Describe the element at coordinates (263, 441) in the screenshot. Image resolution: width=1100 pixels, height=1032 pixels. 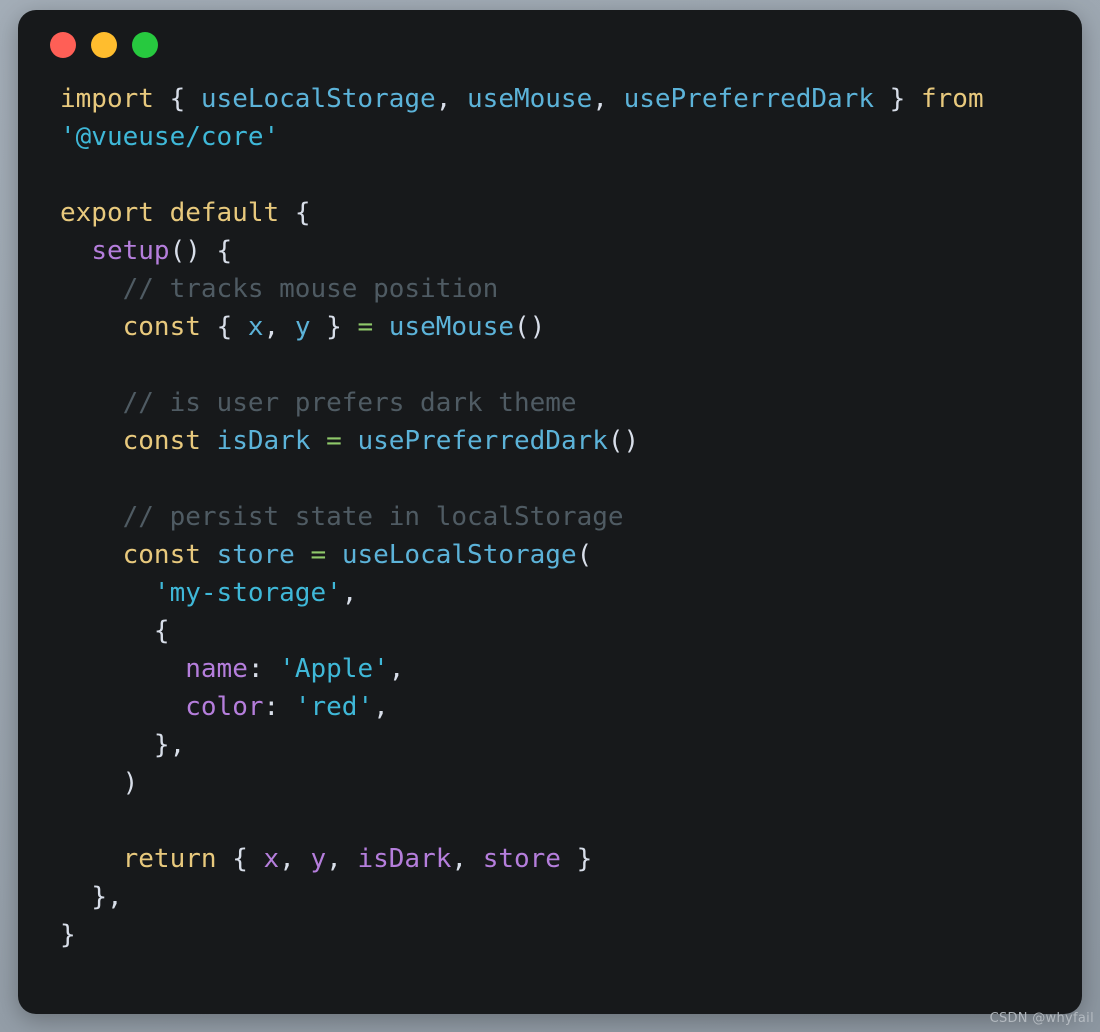
I see `code-token-ident: isDark` at that location.